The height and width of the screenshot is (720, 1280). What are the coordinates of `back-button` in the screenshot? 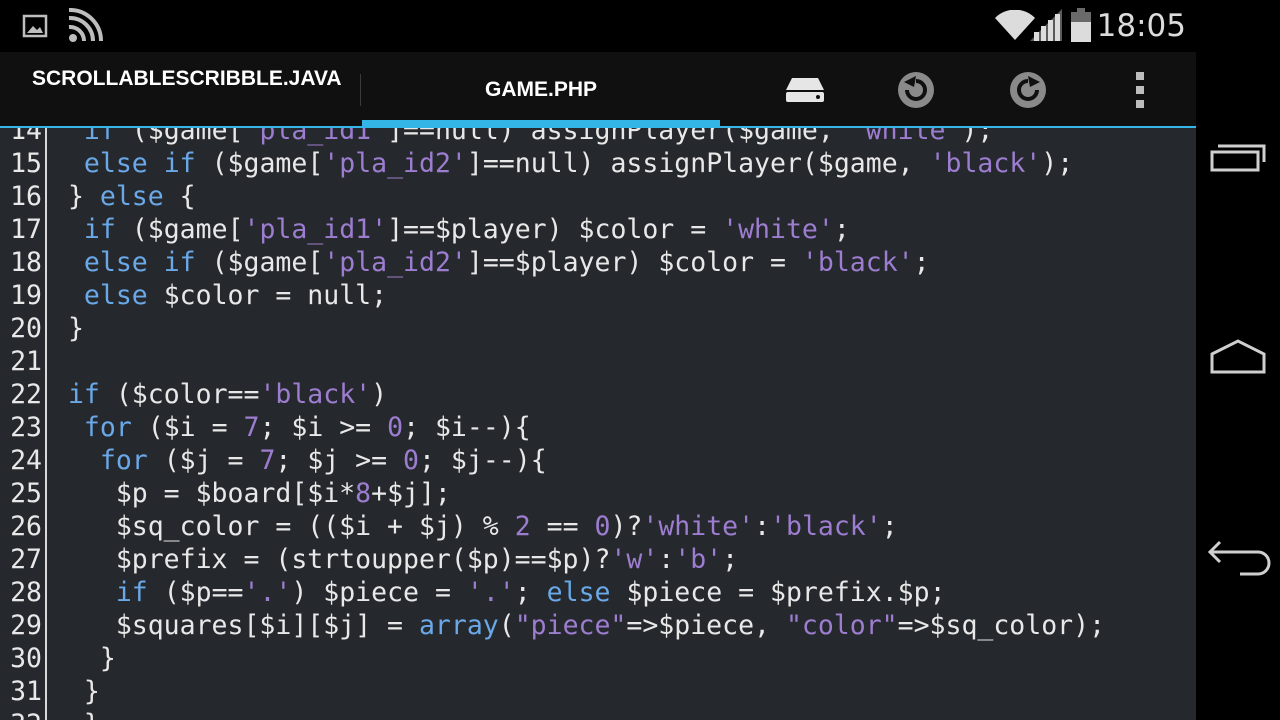 It's located at (1238, 561).